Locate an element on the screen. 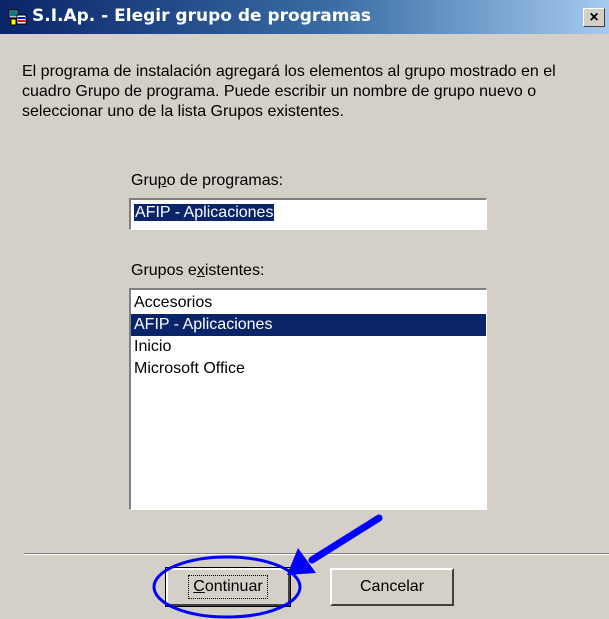 This screenshot has width=609, height=619. setup-app-icon is located at coordinates (18, 17).